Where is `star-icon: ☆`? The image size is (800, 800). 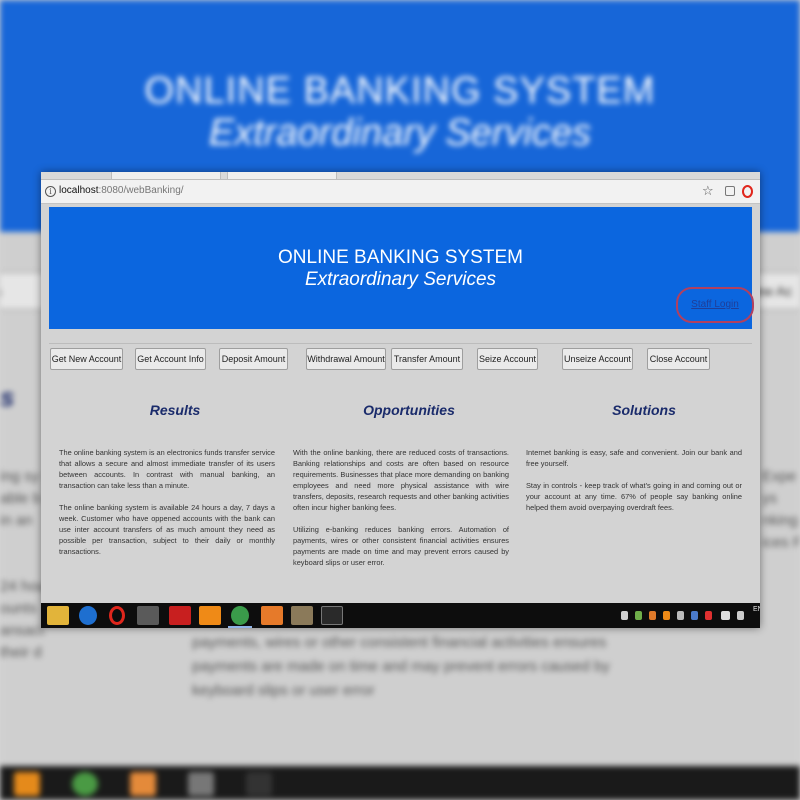
star-icon: ☆ is located at coordinates (708, 191).